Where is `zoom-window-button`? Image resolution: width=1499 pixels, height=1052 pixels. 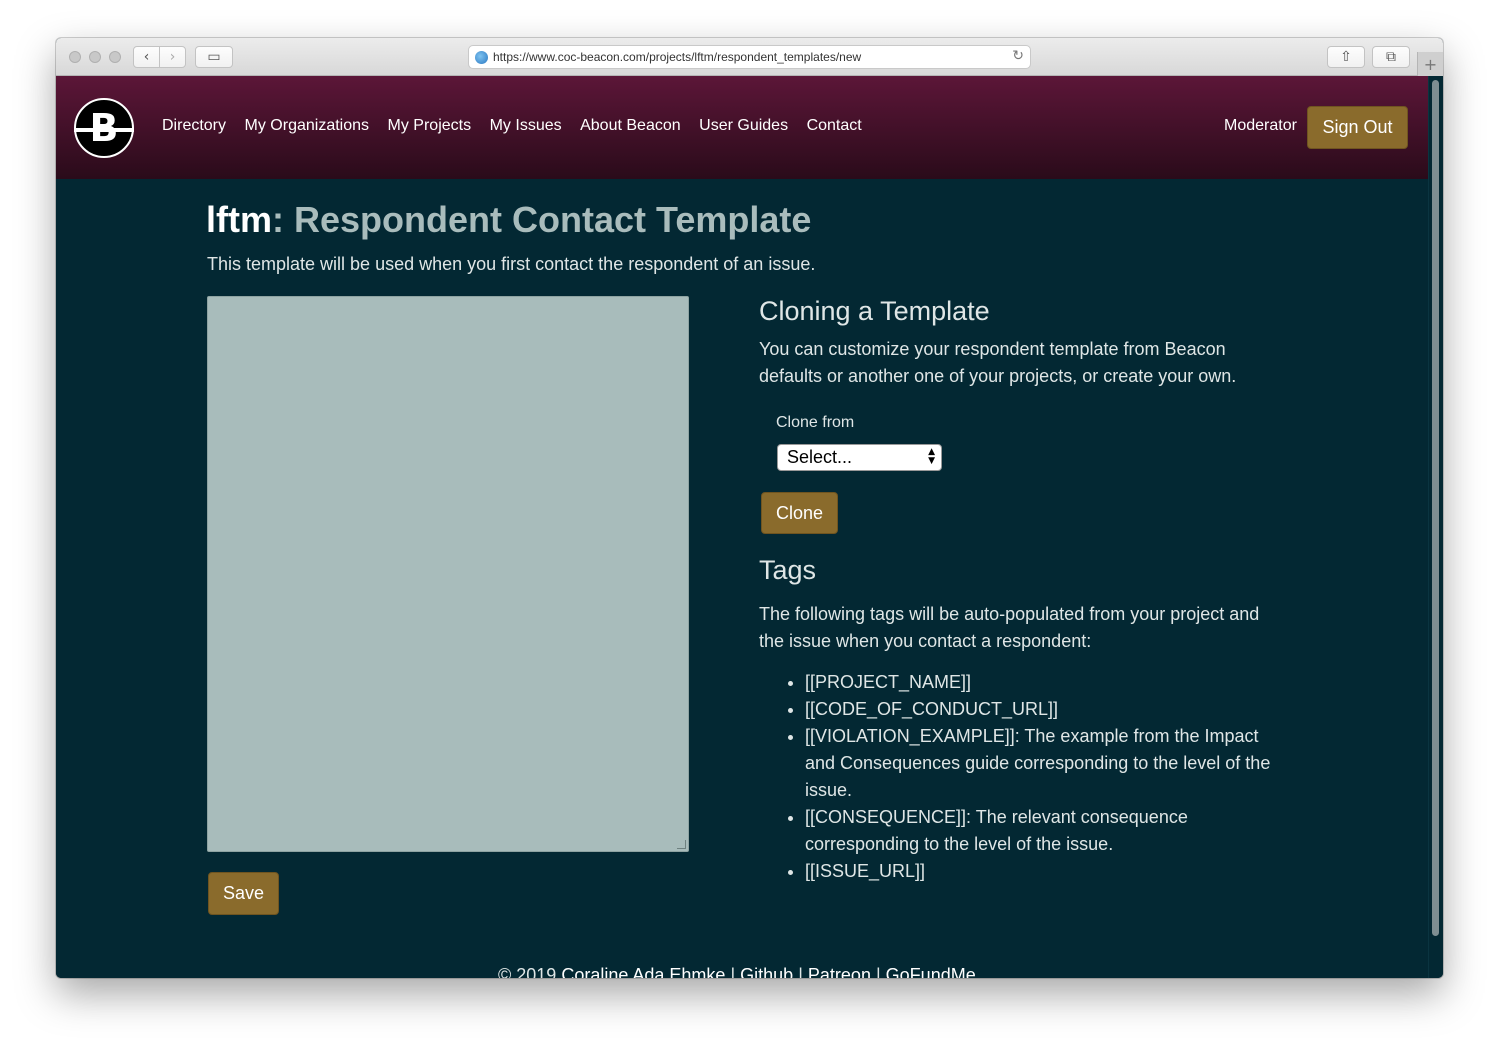
zoom-window-button is located at coordinates (115, 57).